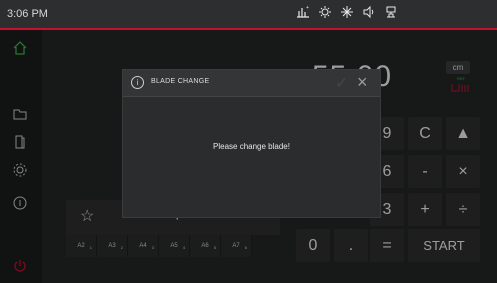 This screenshot has width=497, height=283. I want to click on confirm-check-icon: ✓, so click(341, 83).